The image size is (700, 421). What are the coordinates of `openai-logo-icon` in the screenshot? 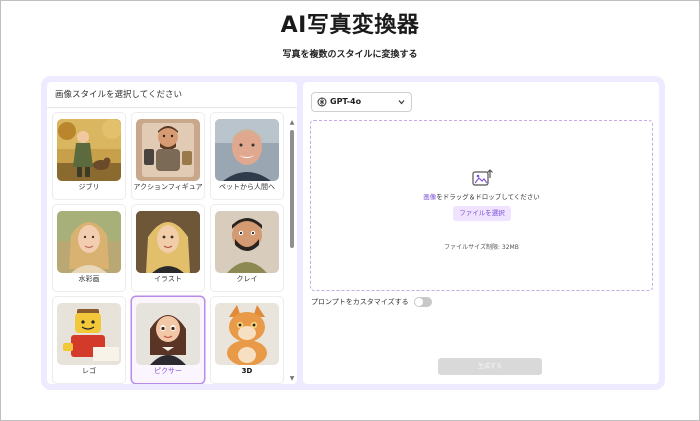 It's located at (322, 102).